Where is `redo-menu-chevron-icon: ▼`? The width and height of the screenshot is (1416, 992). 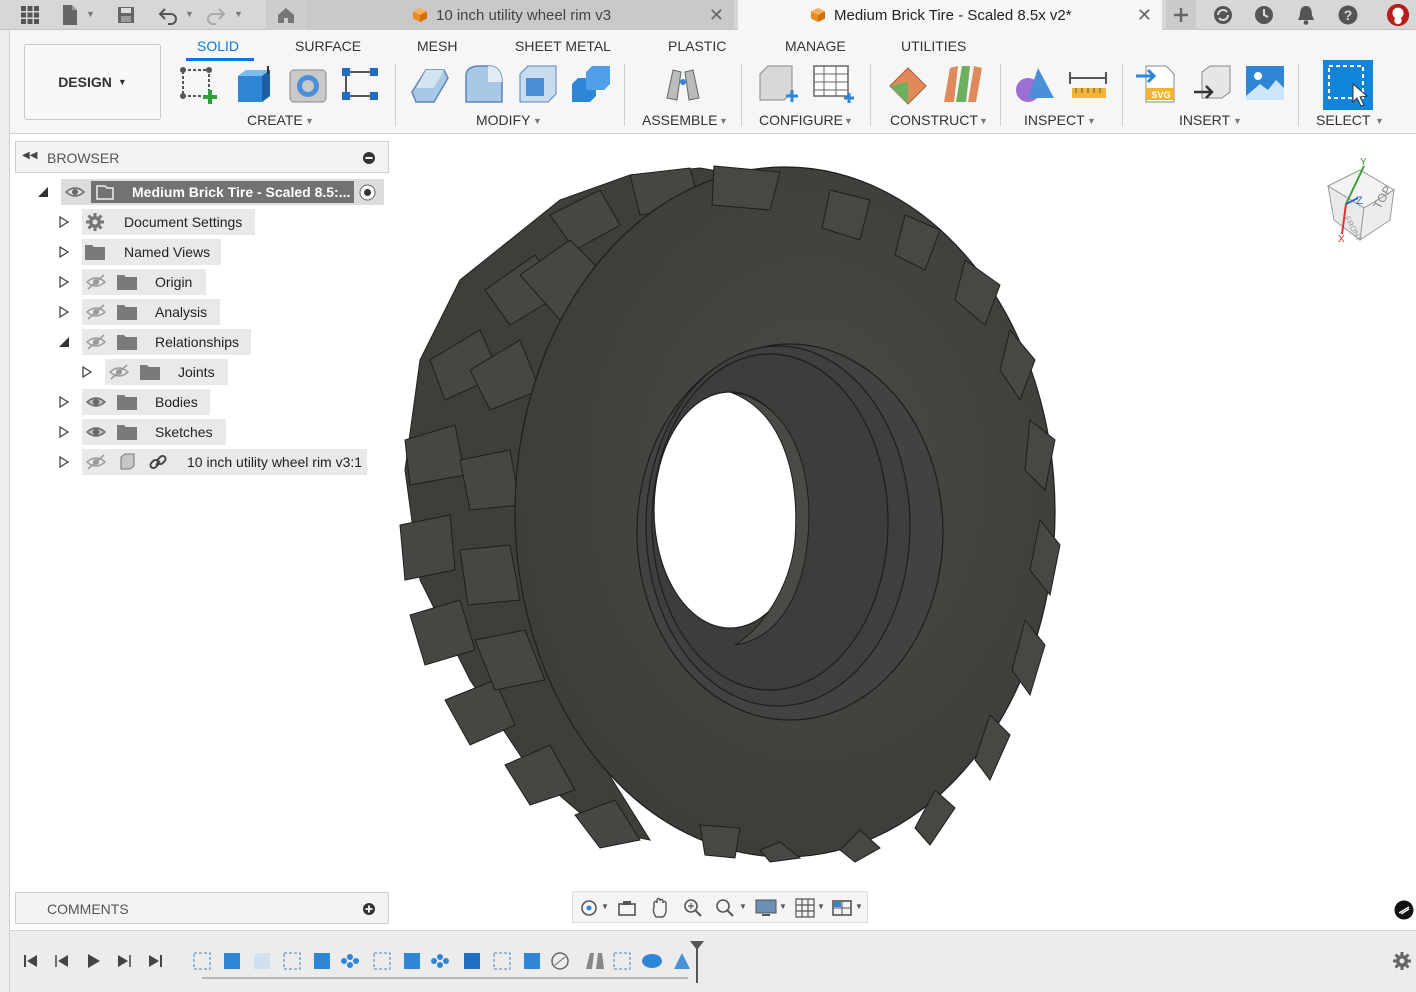
redo-menu-chevron-icon: ▼ is located at coordinates (238, 14).